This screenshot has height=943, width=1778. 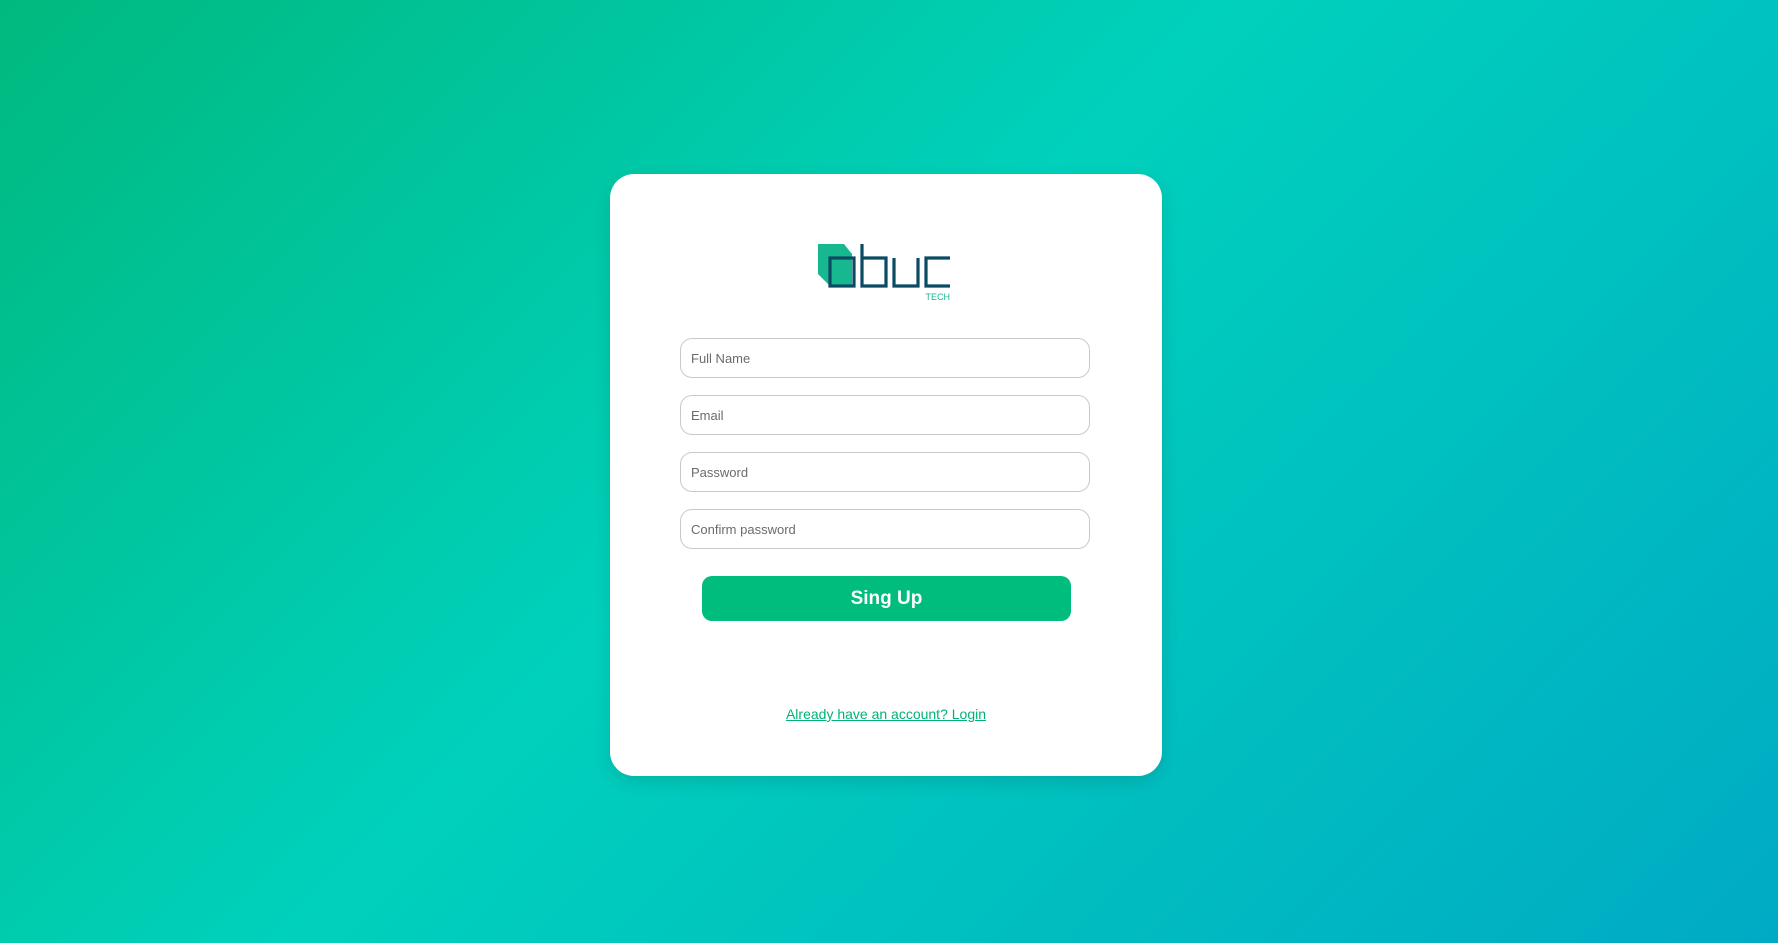 What do you see at coordinates (884, 273) in the screenshot?
I see `logo-graphic: TECH` at bounding box center [884, 273].